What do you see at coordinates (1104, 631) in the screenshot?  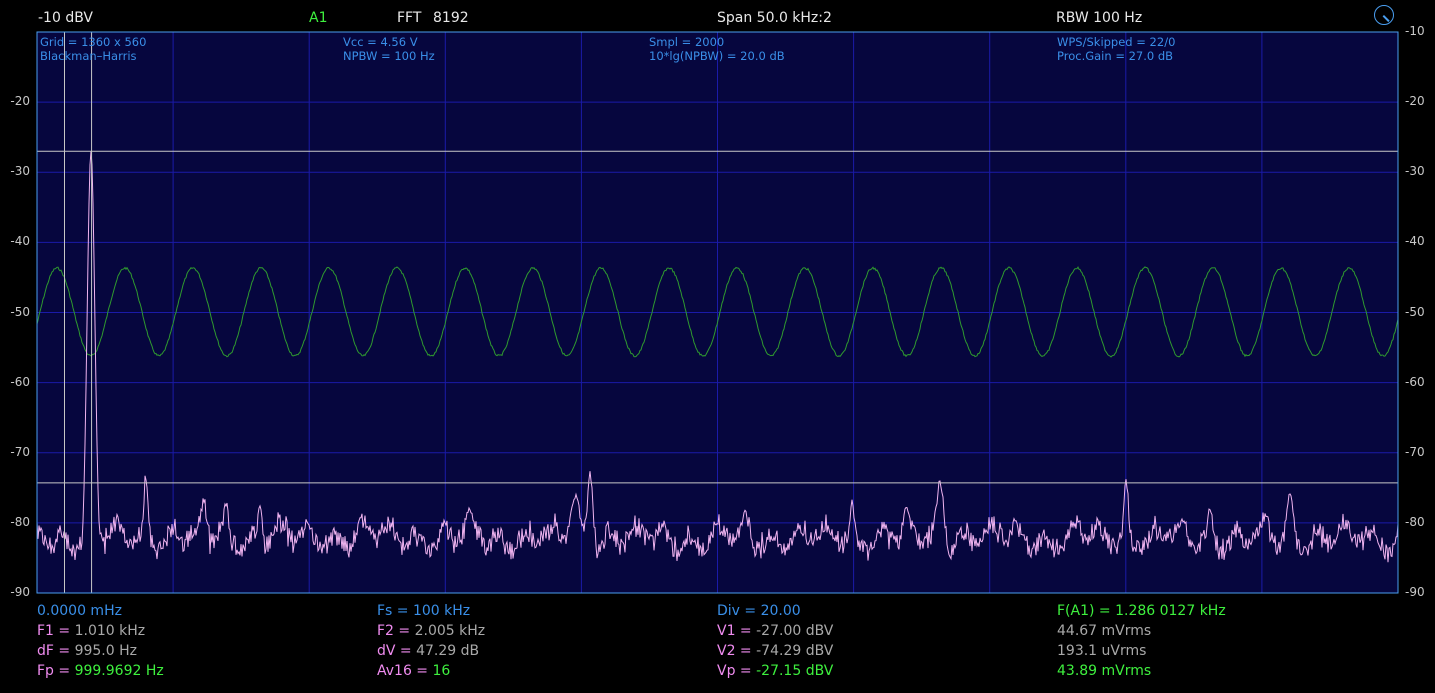 I see `rms1-readout: 44.67 mVrms` at bounding box center [1104, 631].